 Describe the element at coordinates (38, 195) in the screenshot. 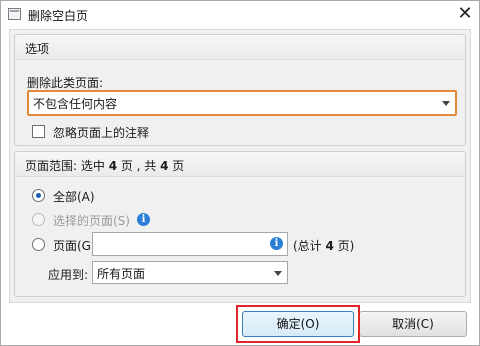

I see `radio-all` at that location.